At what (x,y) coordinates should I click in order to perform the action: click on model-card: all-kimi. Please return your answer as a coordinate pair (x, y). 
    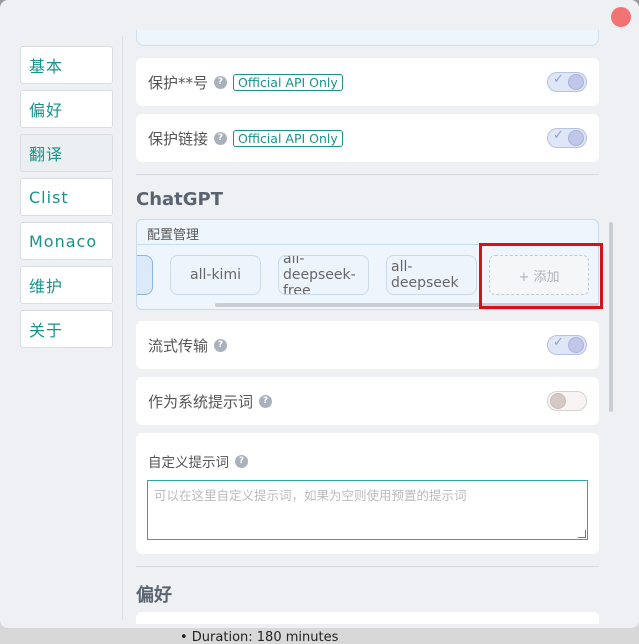
    Looking at the image, I should click on (215, 275).